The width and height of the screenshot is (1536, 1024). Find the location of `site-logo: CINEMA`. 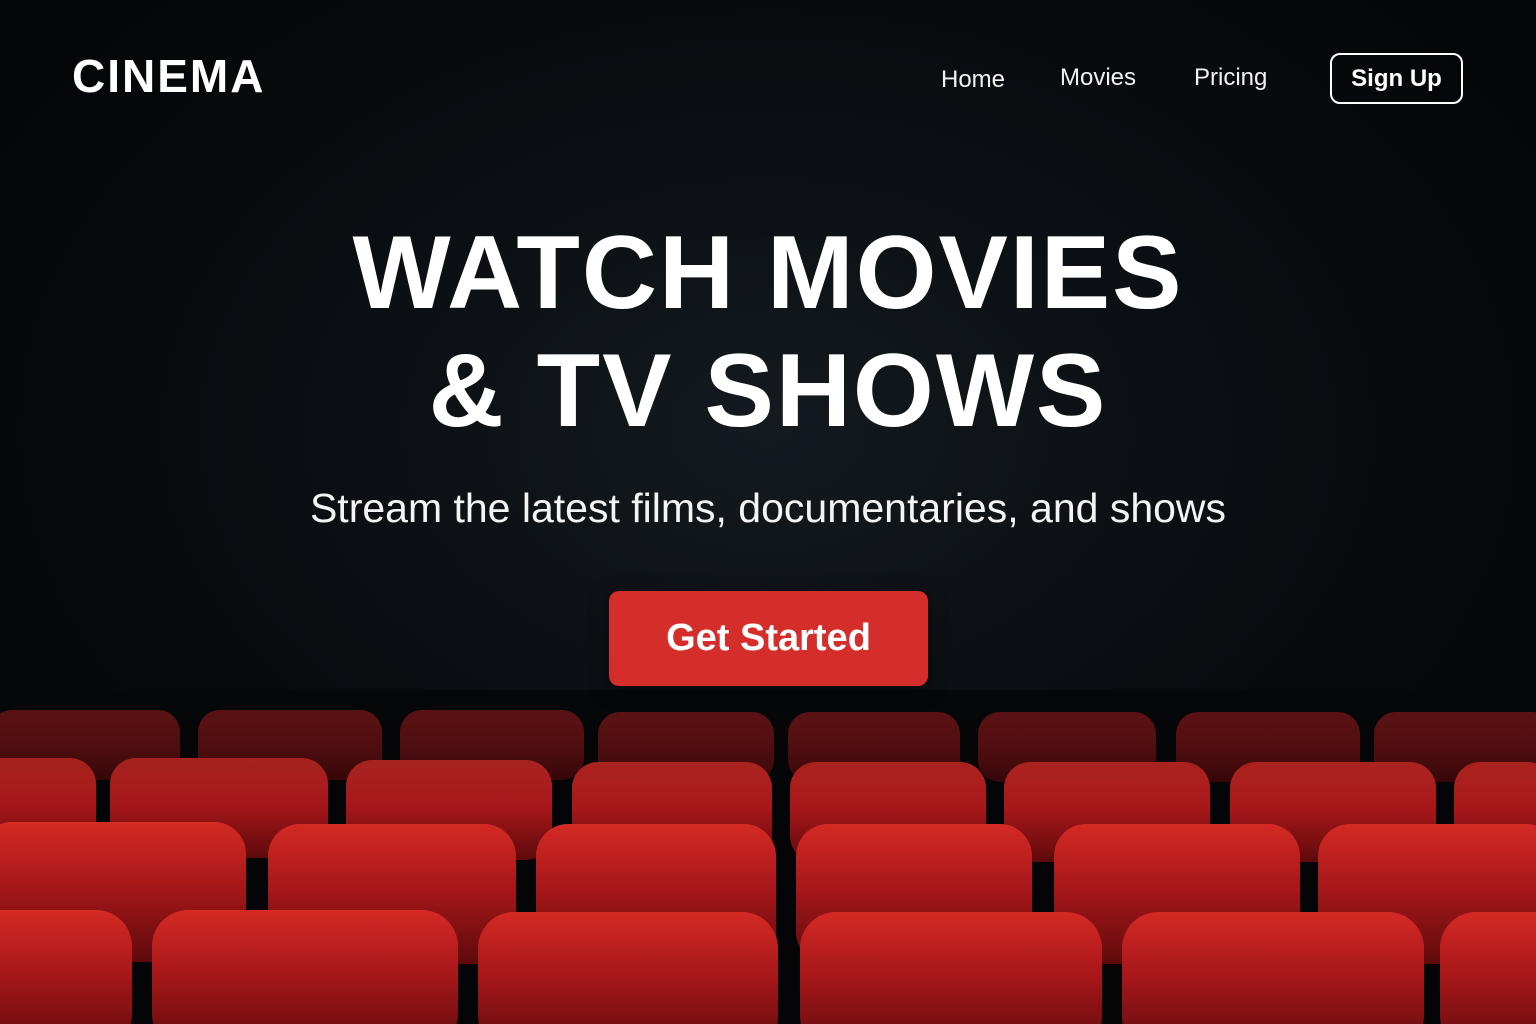

site-logo: CINEMA is located at coordinates (168, 76).